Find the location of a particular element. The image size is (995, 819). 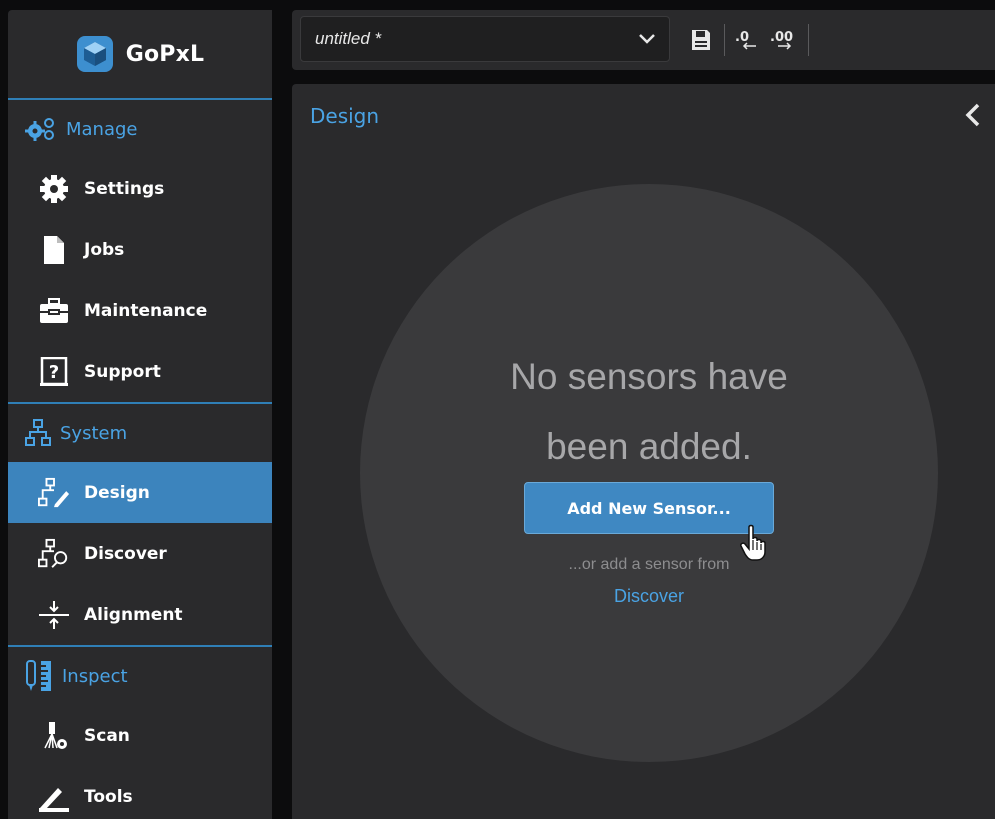

sidebar-item-label: Settings is located at coordinates (124, 188).